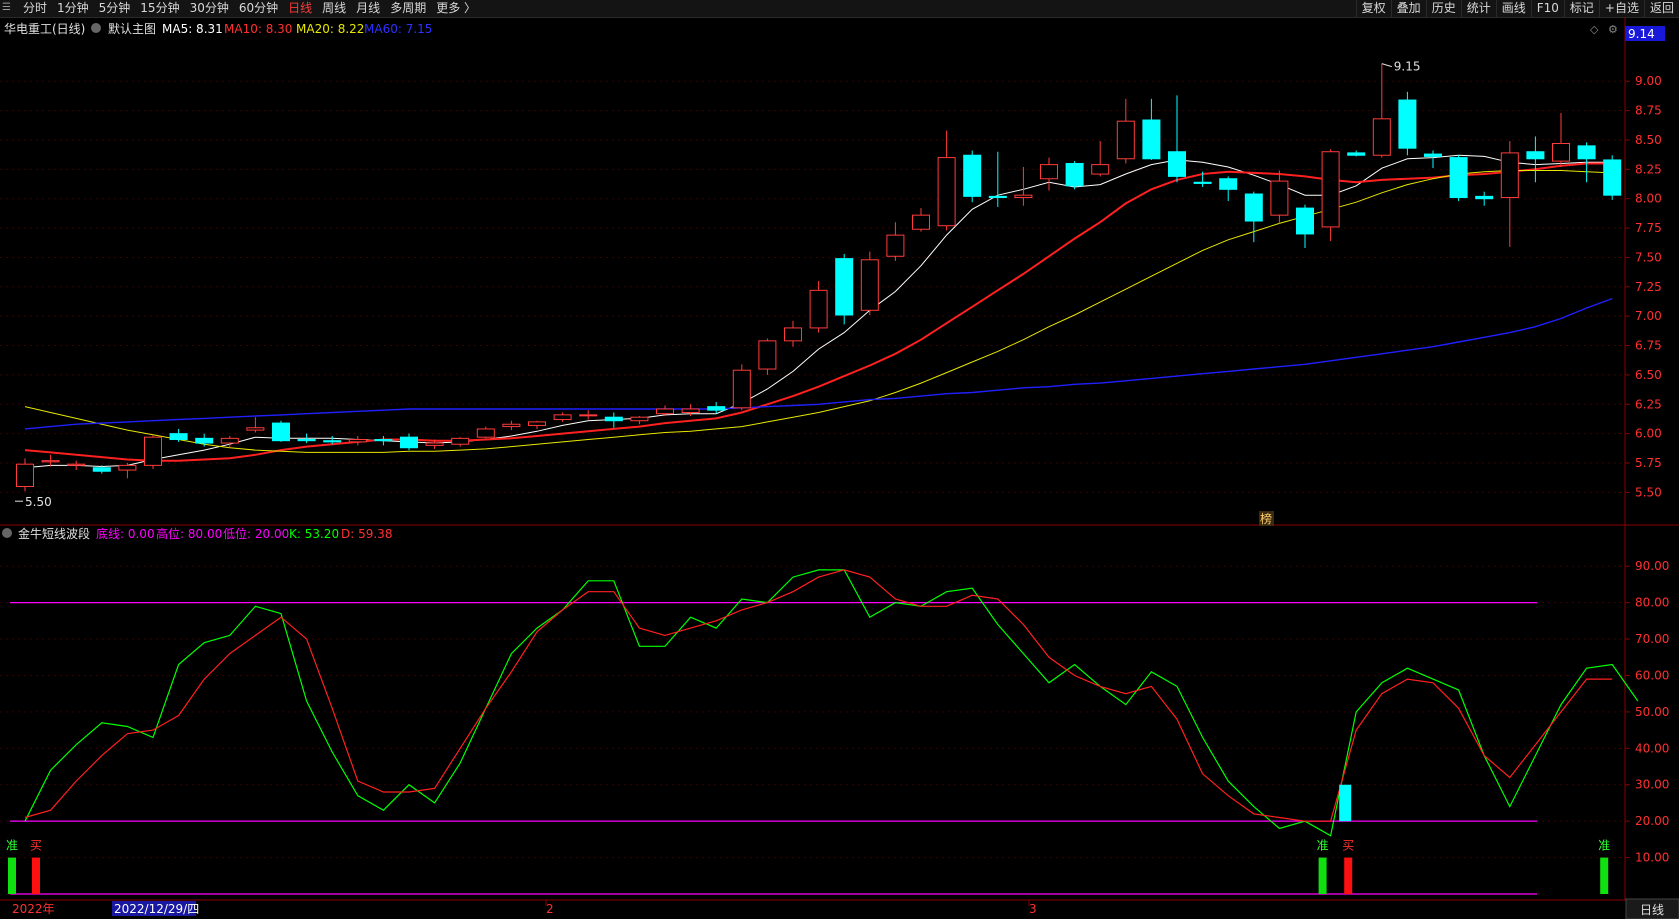 Image resolution: width=1679 pixels, height=919 pixels. Describe the element at coordinates (1648, 404) in the screenshot. I see `price-tick-label: 6.25` at that location.